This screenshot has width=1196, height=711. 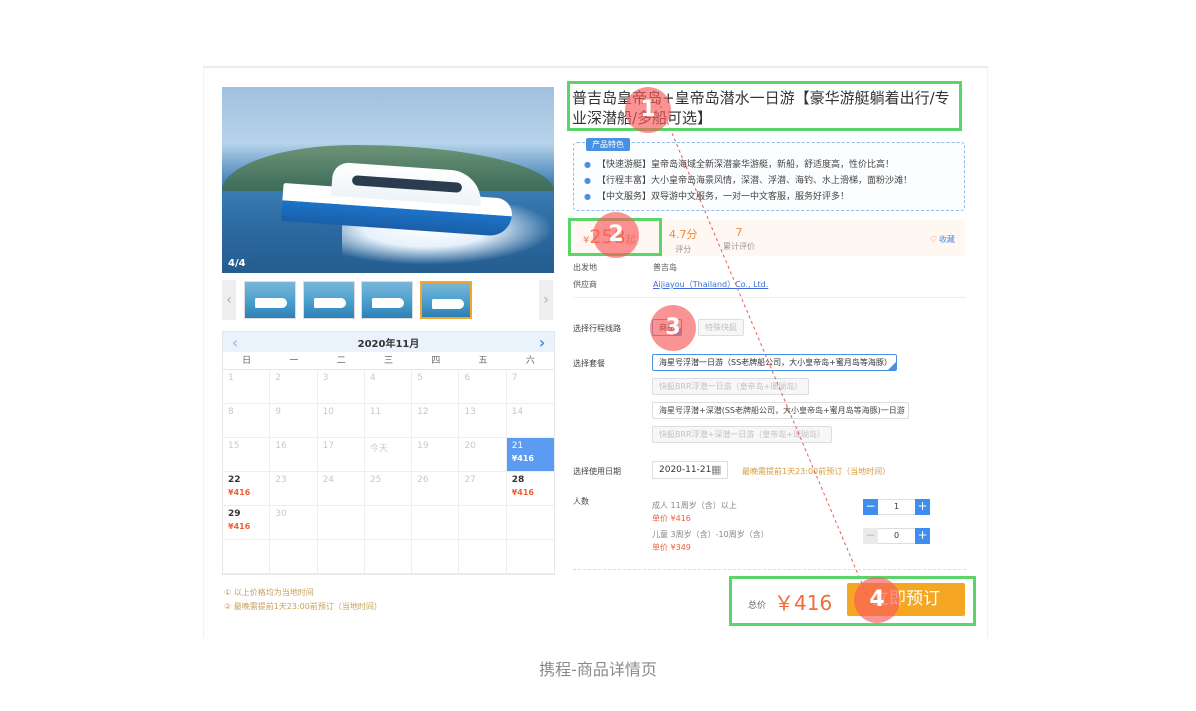 What do you see at coordinates (673, 328) in the screenshot?
I see `annotation-badge-3: 3` at bounding box center [673, 328].